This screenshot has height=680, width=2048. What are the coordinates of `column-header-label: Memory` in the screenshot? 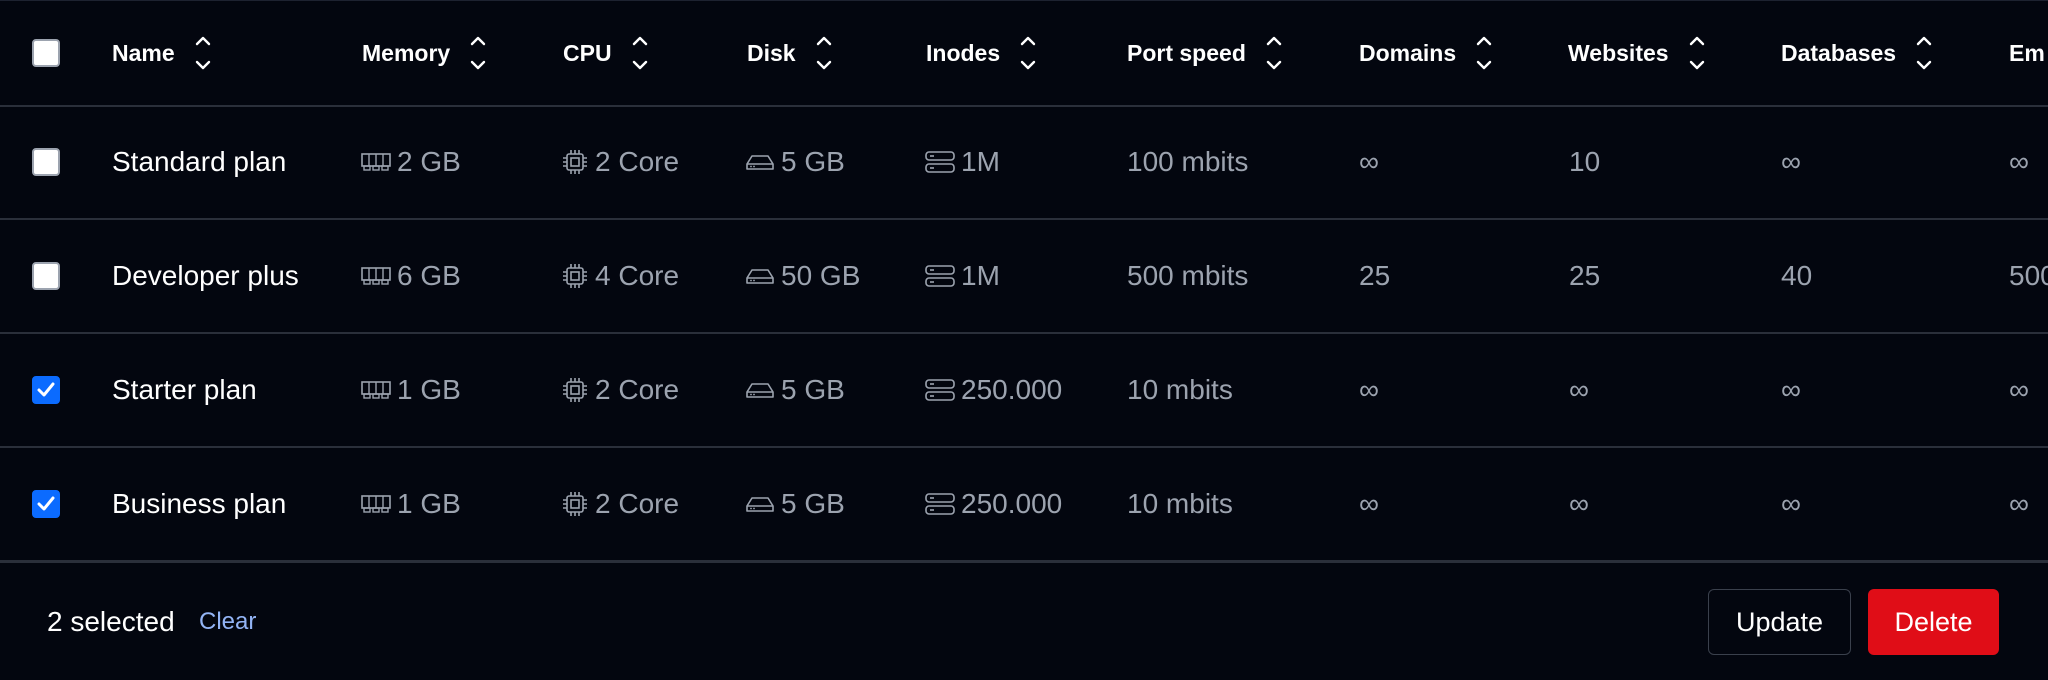 It's located at (406, 52).